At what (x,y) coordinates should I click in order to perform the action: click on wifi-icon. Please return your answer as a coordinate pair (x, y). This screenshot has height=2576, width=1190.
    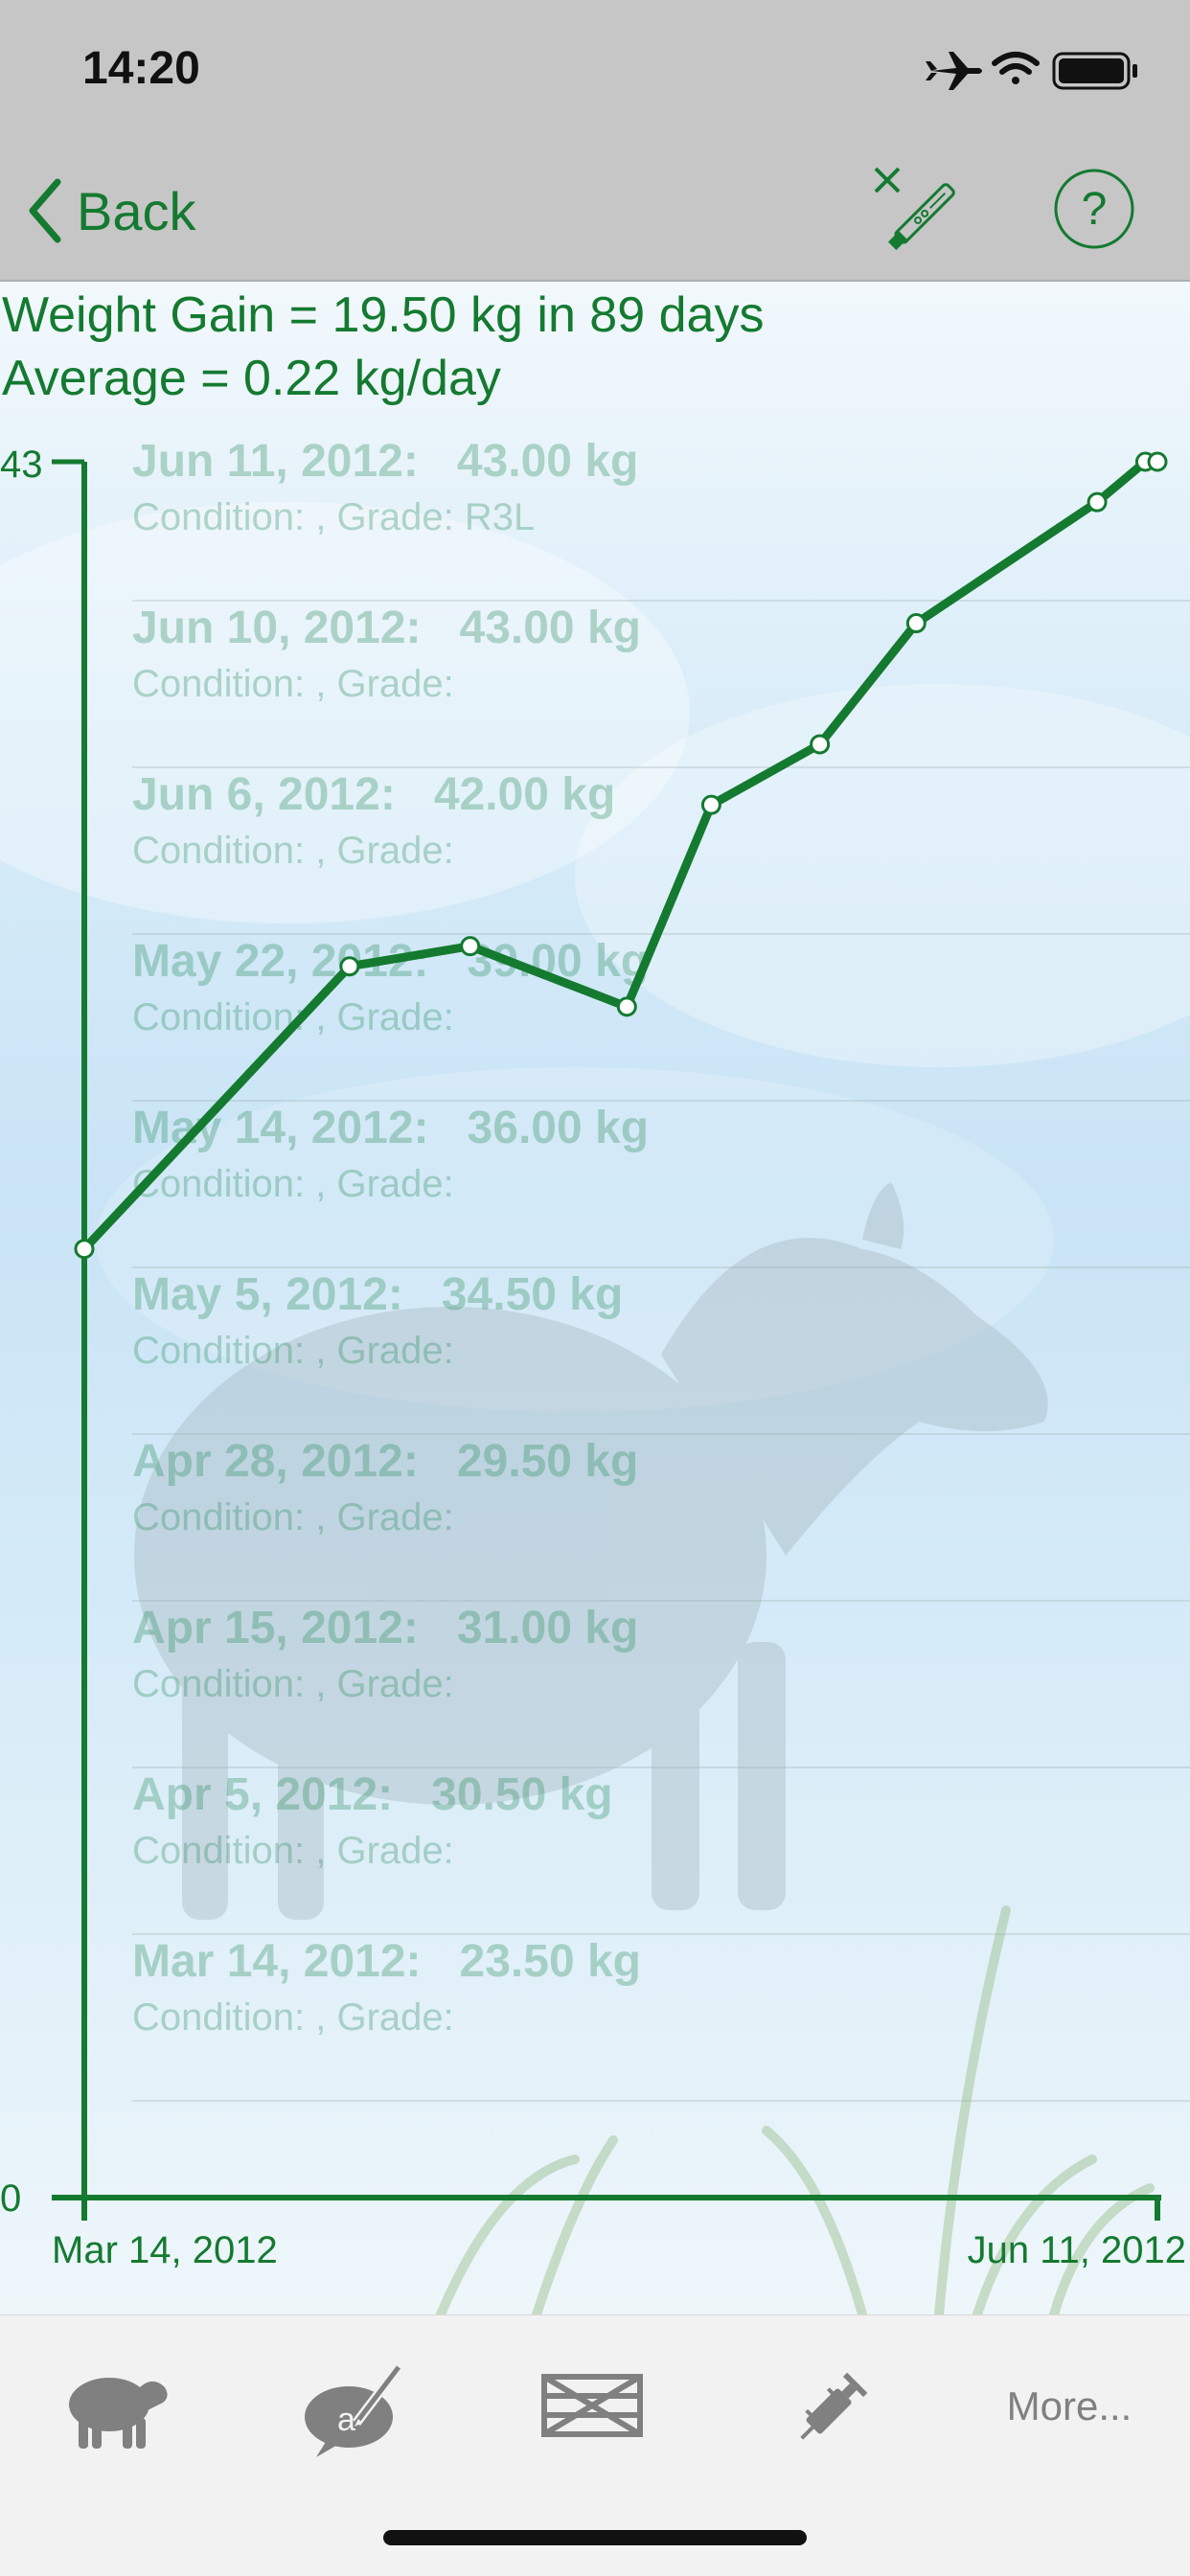
    Looking at the image, I should click on (1016, 68).